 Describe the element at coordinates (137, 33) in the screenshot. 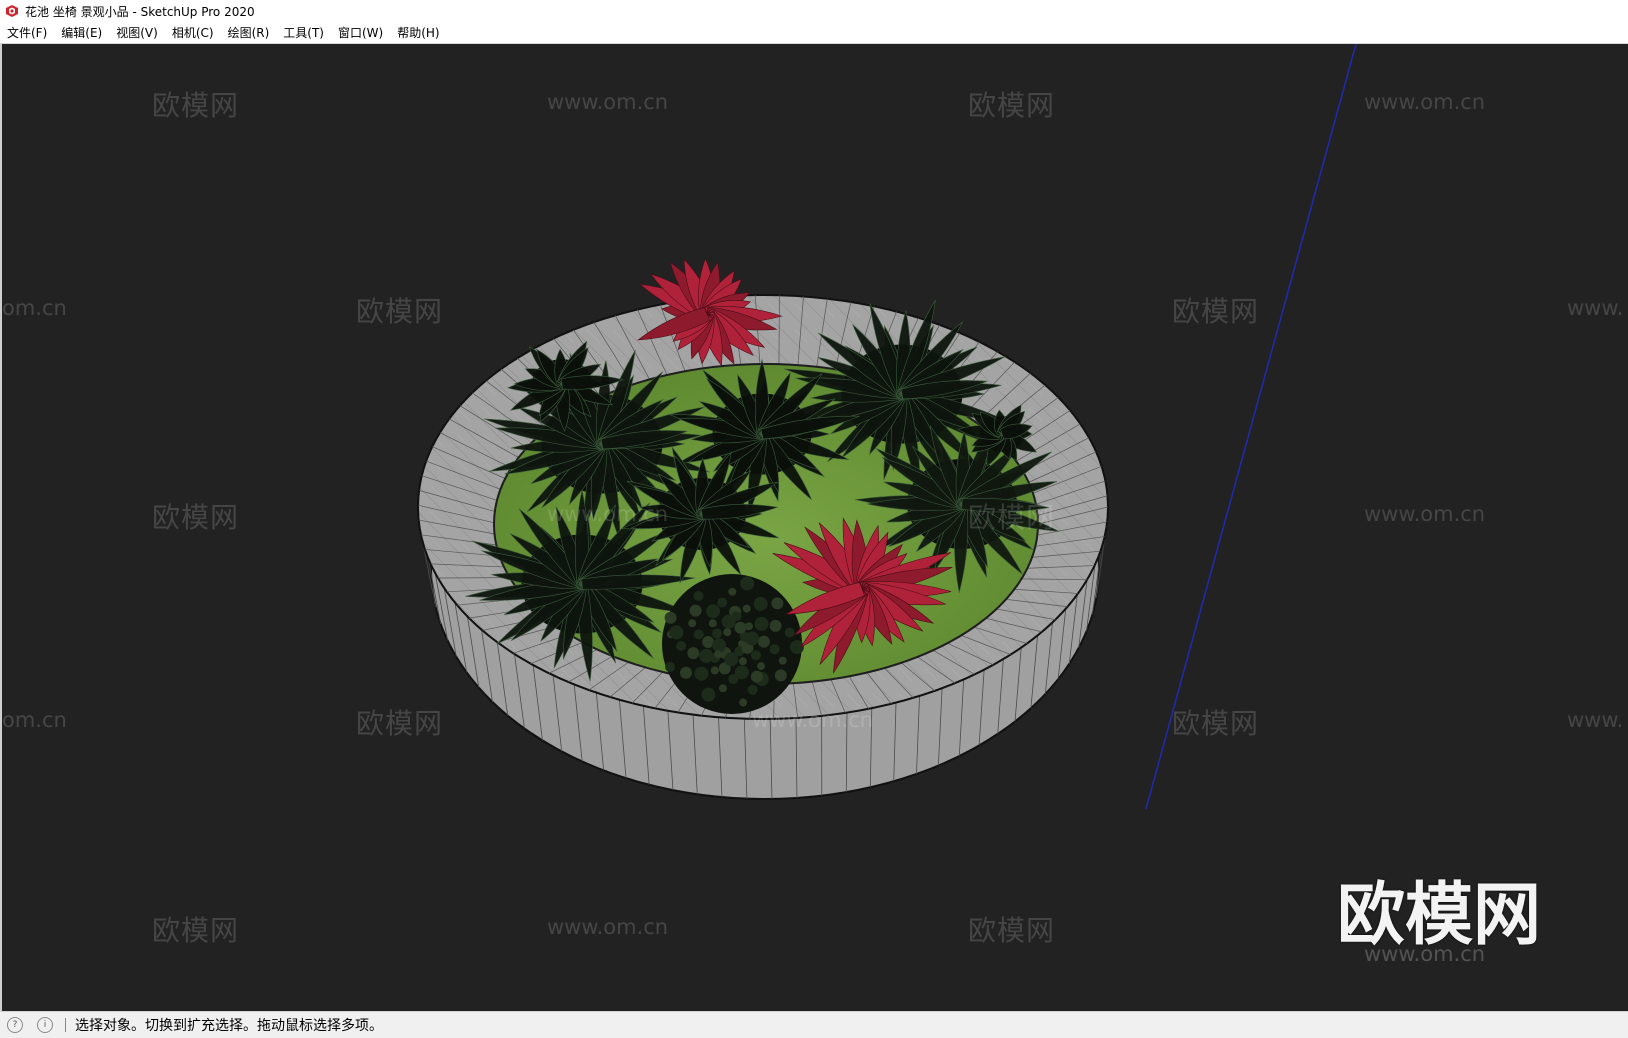

I see `menu-view: 视图(V)` at that location.